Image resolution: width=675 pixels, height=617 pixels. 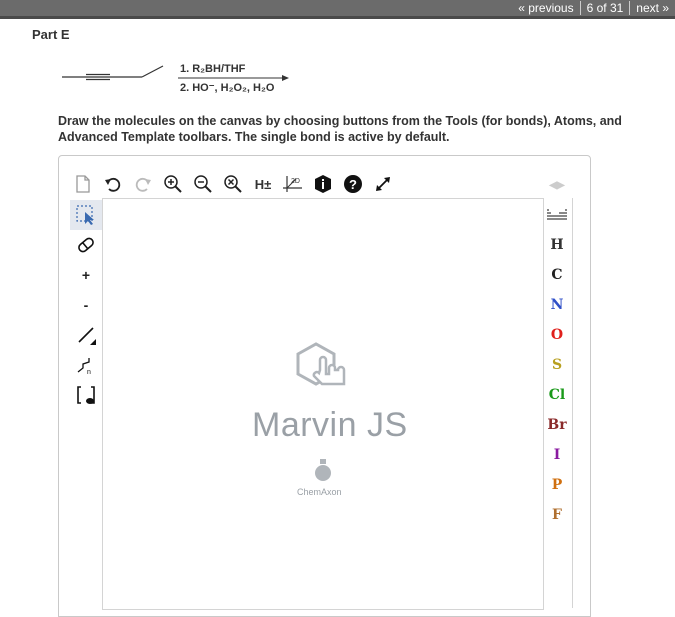 I want to click on top-toolbar: H± 2D ?, so click(x=235, y=184).